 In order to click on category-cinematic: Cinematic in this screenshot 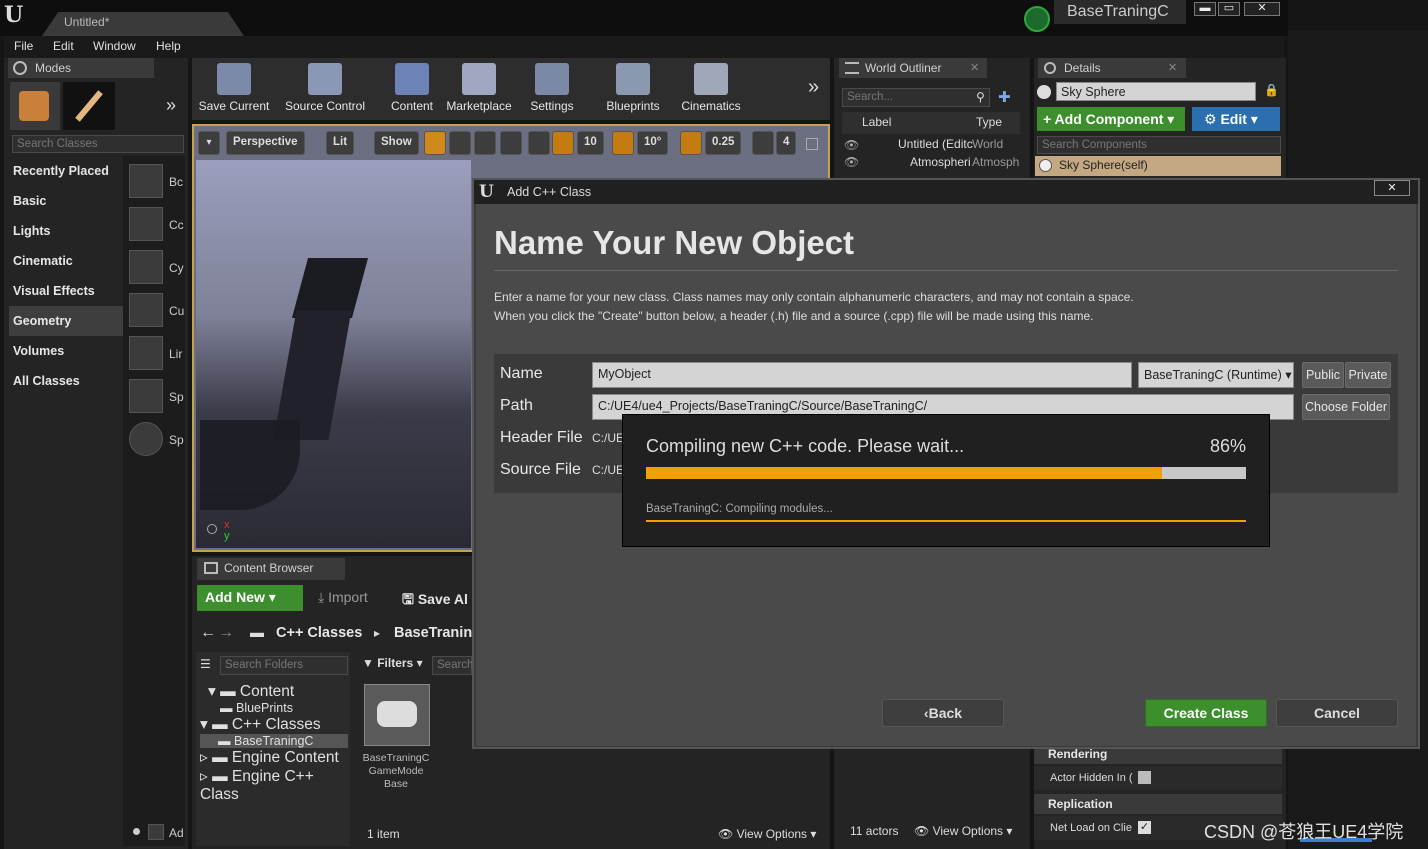, I will do `click(66, 261)`.